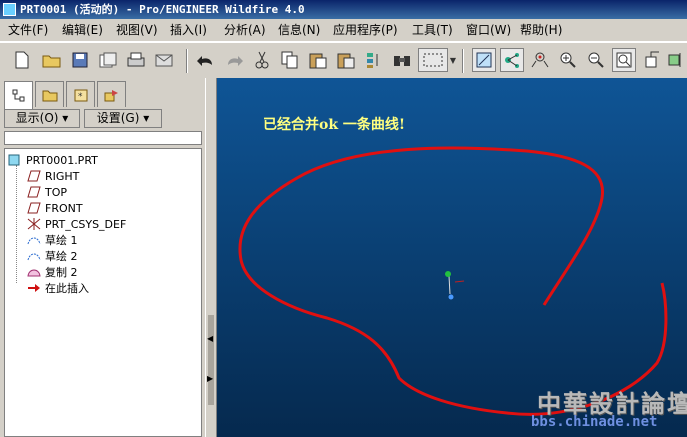 The height and width of the screenshot is (437, 687). What do you see at coordinates (137, 30) in the screenshot?
I see `menu-view: 视图(V)` at bounding box center [137, 30].